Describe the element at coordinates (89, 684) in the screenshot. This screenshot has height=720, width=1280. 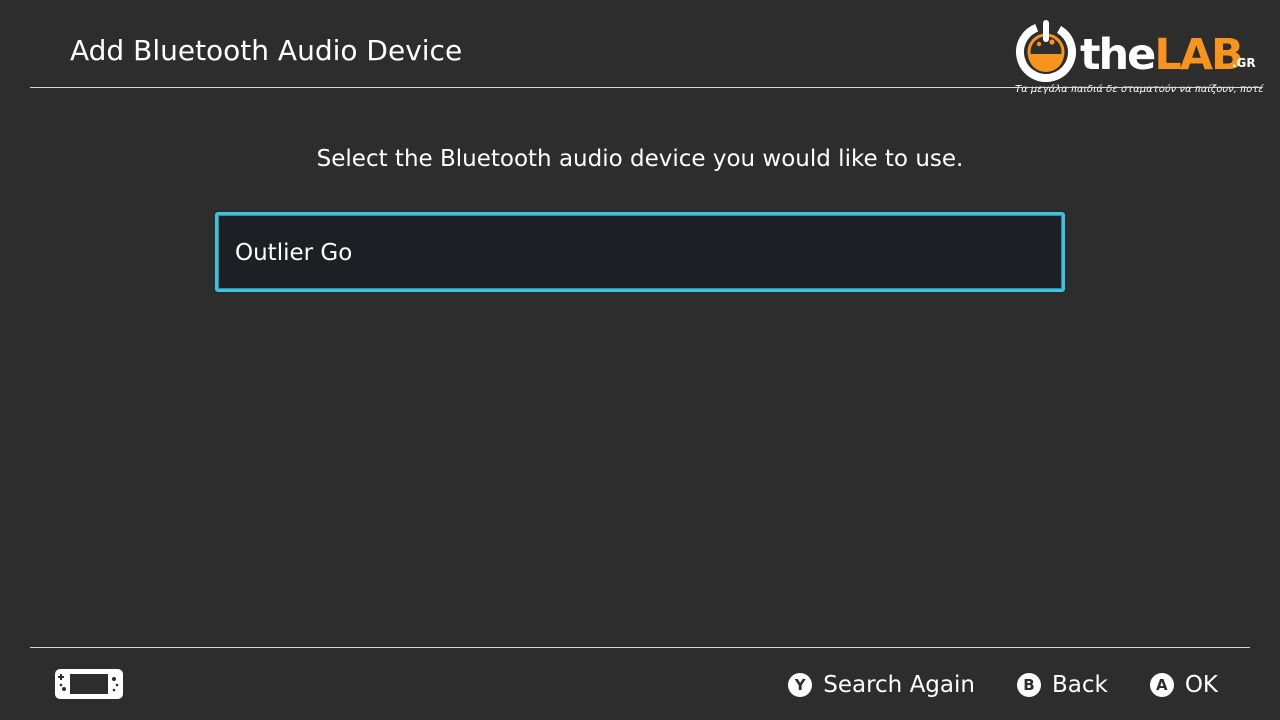
I see `handheld-console-icon` at that location.